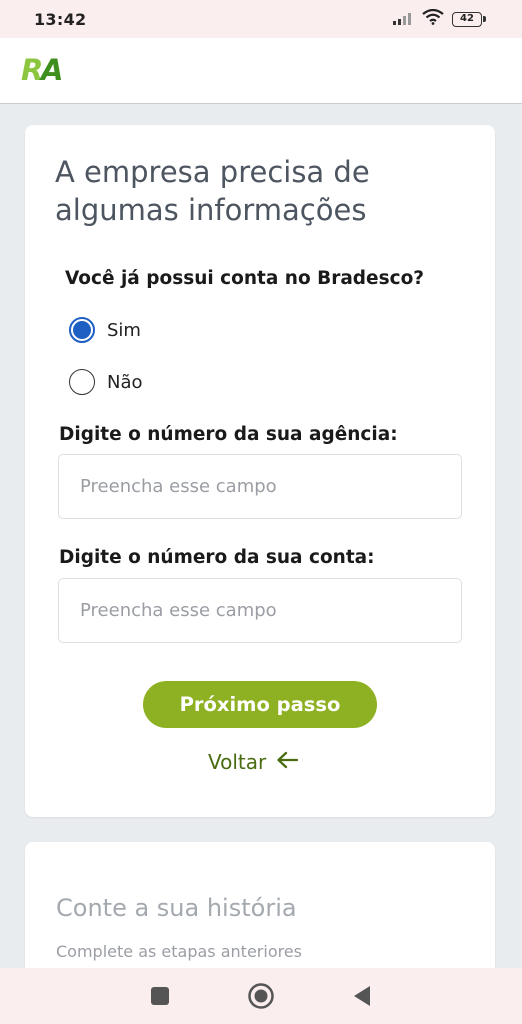  I want to click on status-icons: 42, so click(439, 18).